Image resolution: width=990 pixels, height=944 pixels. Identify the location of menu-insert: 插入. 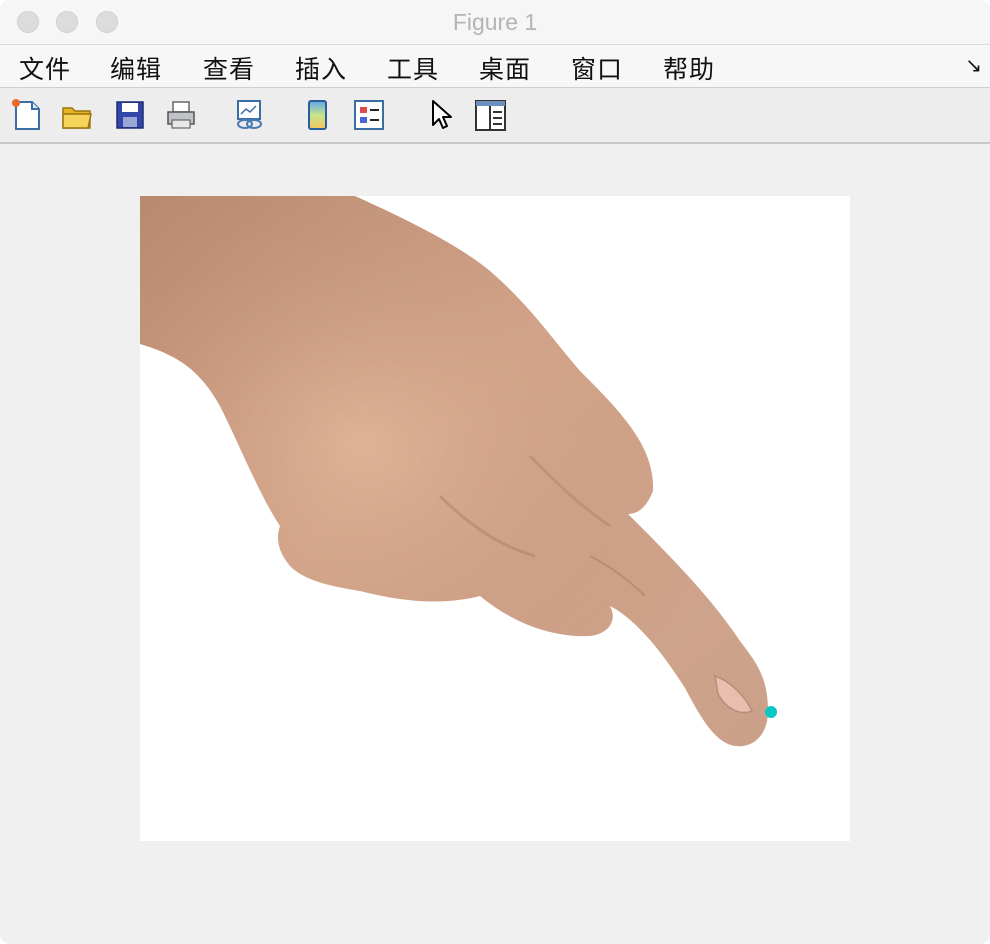
(321, 68).